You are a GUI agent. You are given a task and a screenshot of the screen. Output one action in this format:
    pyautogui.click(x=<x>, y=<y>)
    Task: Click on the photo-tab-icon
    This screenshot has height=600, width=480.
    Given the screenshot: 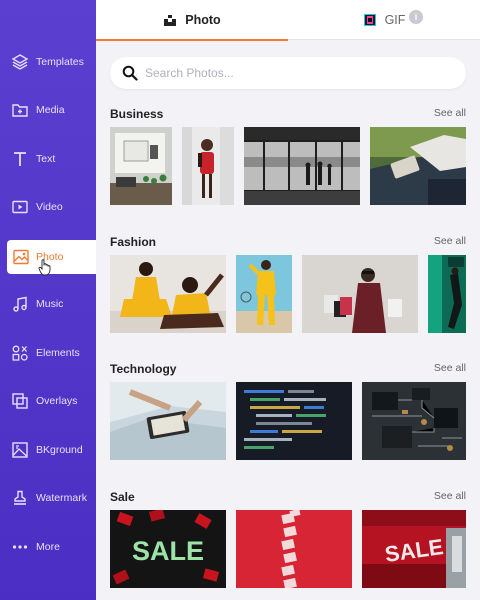 What is the action you would take?
    pyautogui.click(x=170, y=20)
    